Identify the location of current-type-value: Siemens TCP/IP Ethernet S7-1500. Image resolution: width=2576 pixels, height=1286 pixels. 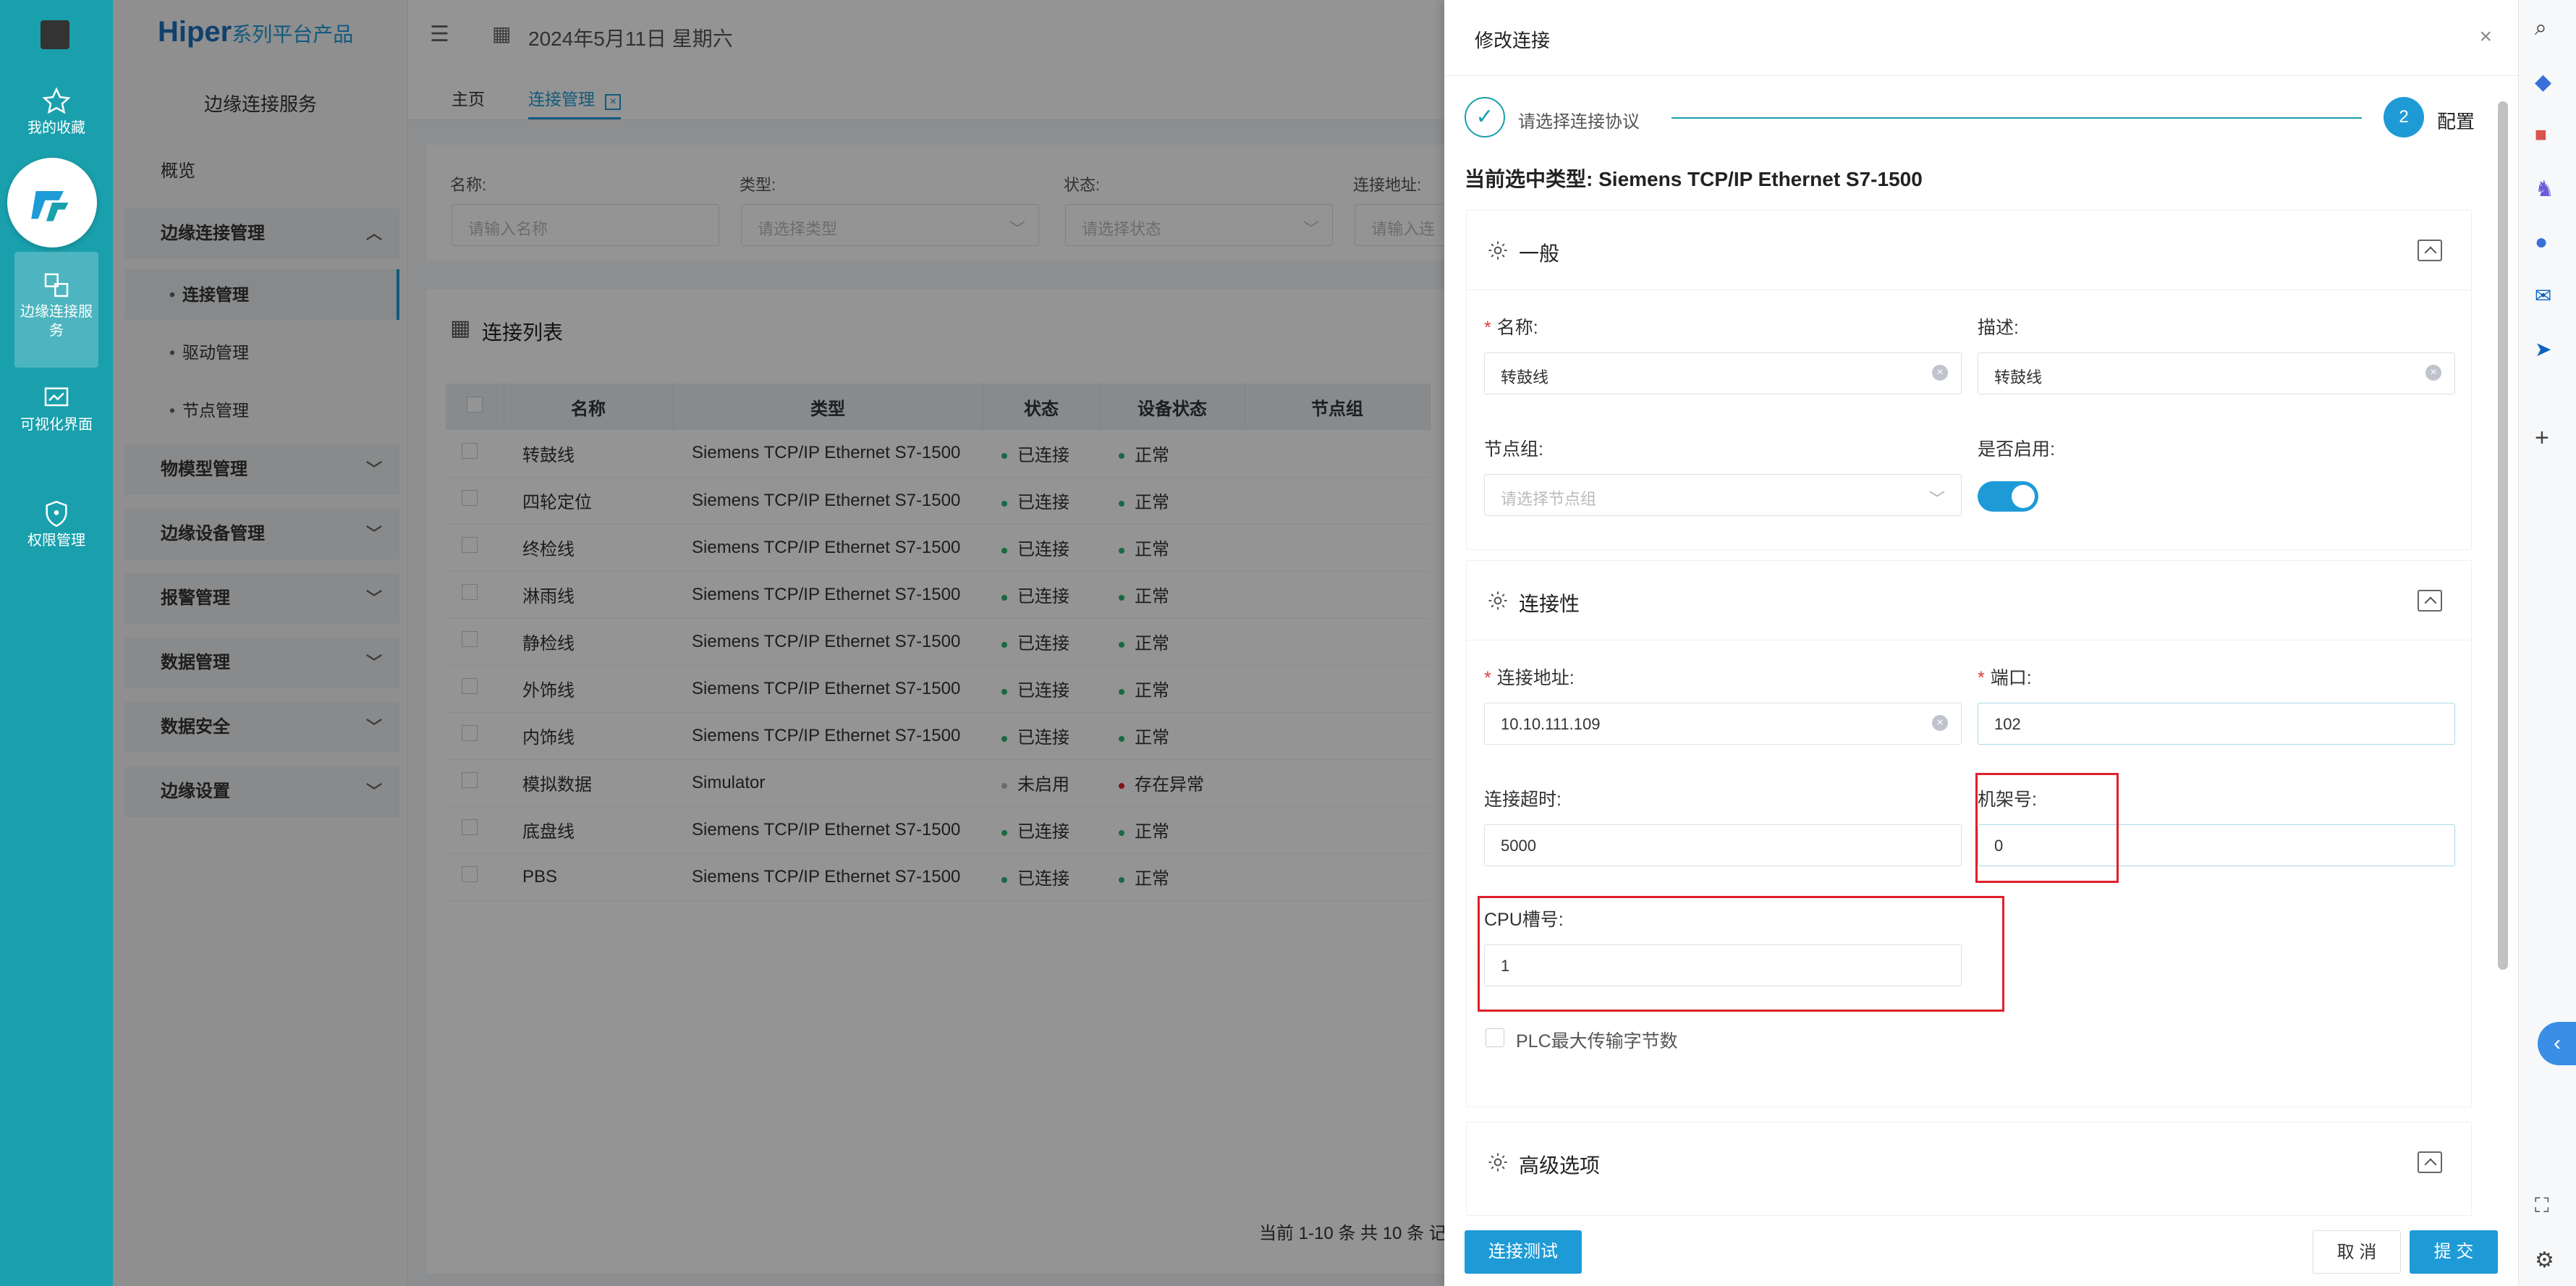
(1761, 179).